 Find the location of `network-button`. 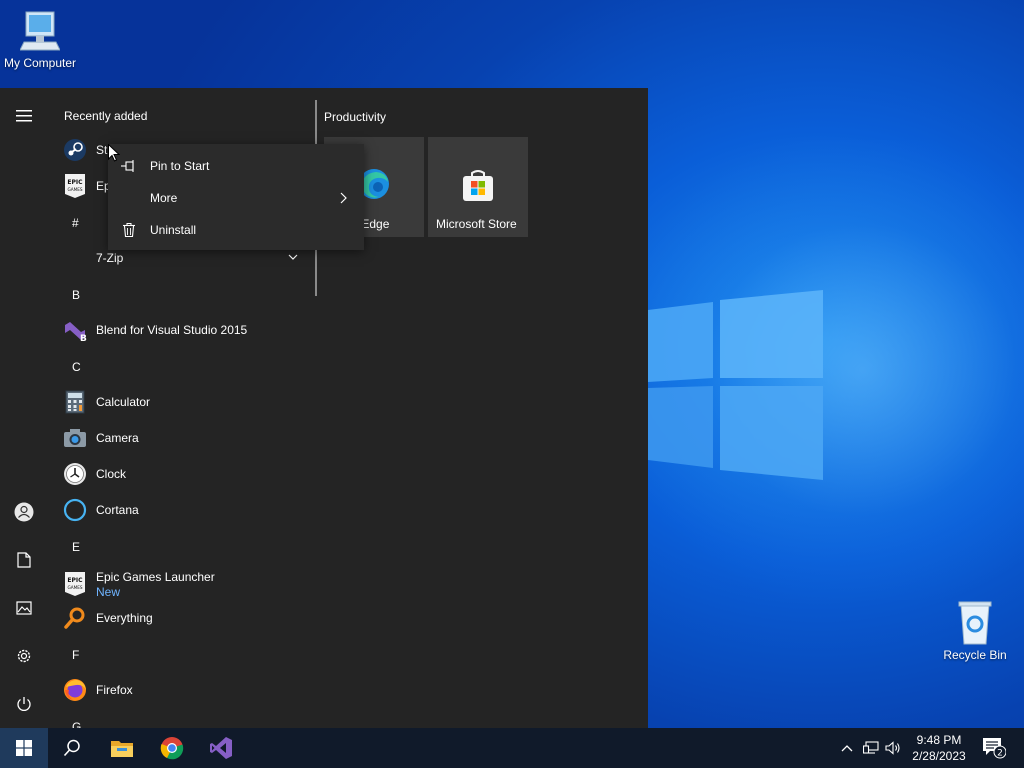

network-button is located at coordinates (871, 748).